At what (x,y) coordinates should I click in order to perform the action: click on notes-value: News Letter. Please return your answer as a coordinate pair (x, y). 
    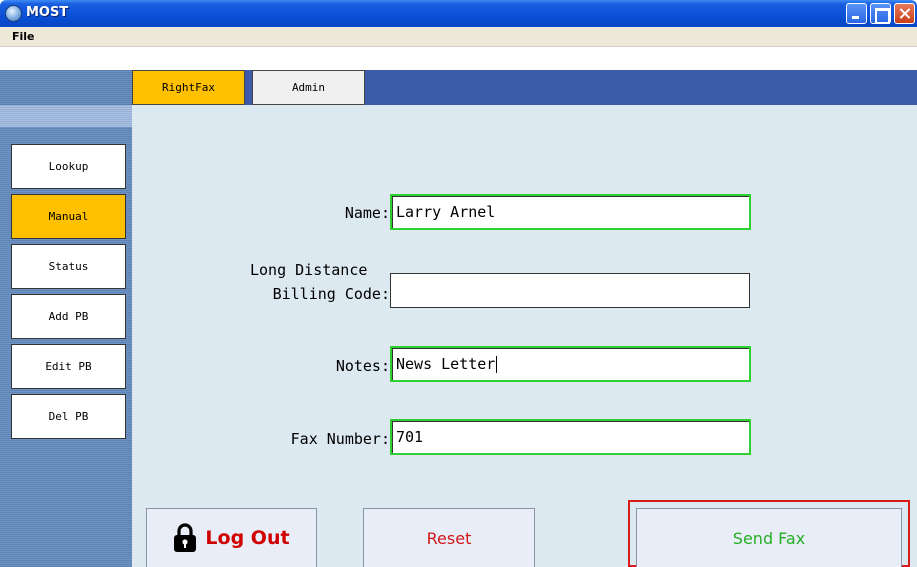
    Looking at the image, I should click on (446, 364).